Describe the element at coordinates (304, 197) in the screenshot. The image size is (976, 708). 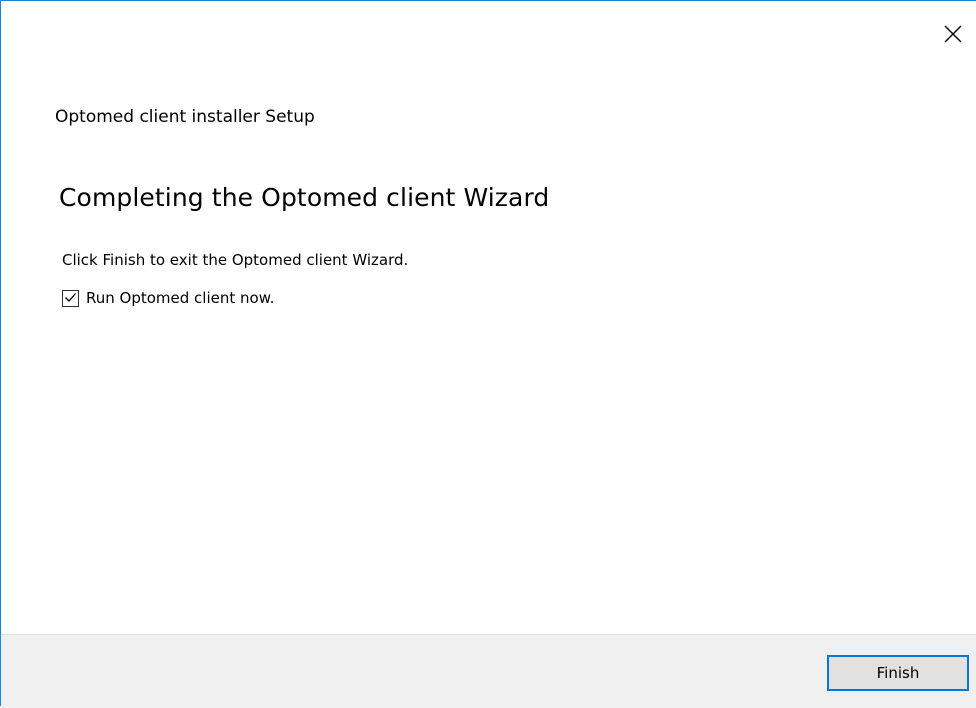
I see `page-title: Completing the Optomed client Wizard` at that location.